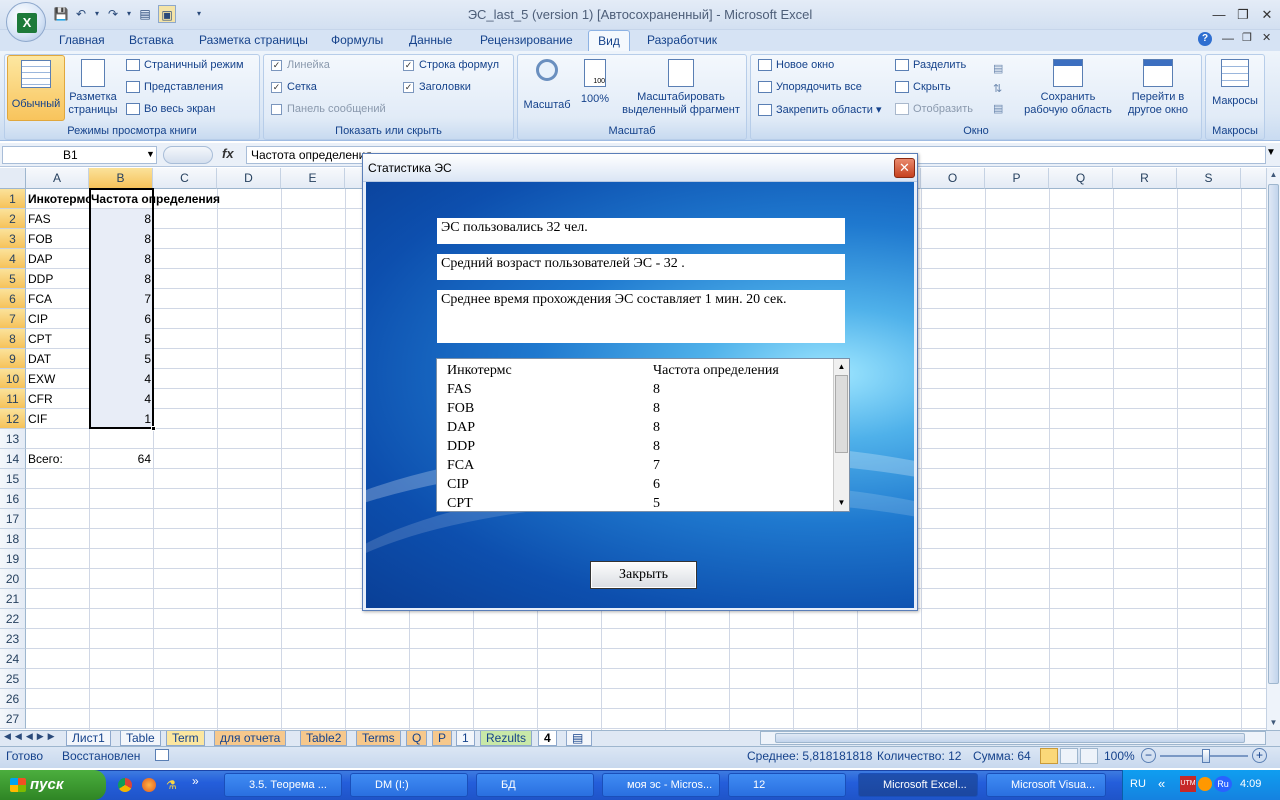 The height and width of the screenshot is (800, 1280). Describe the element at coordinates (13, 299) in the screenshot. I see `row-header: 6` at that location.